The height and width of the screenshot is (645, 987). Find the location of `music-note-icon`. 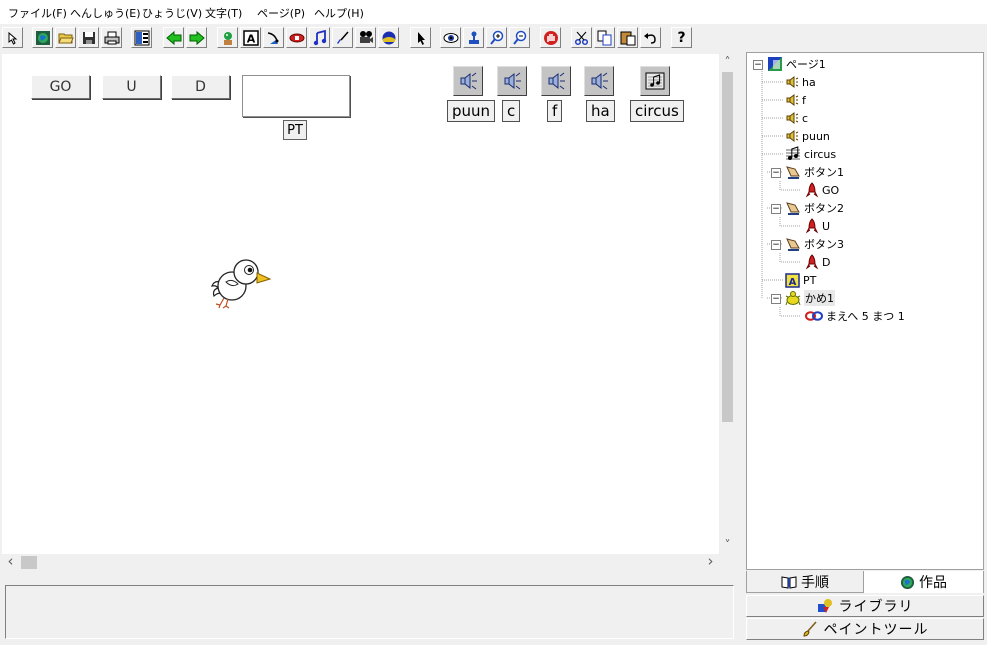

music-note-icon is located at coordinates (319, 37).